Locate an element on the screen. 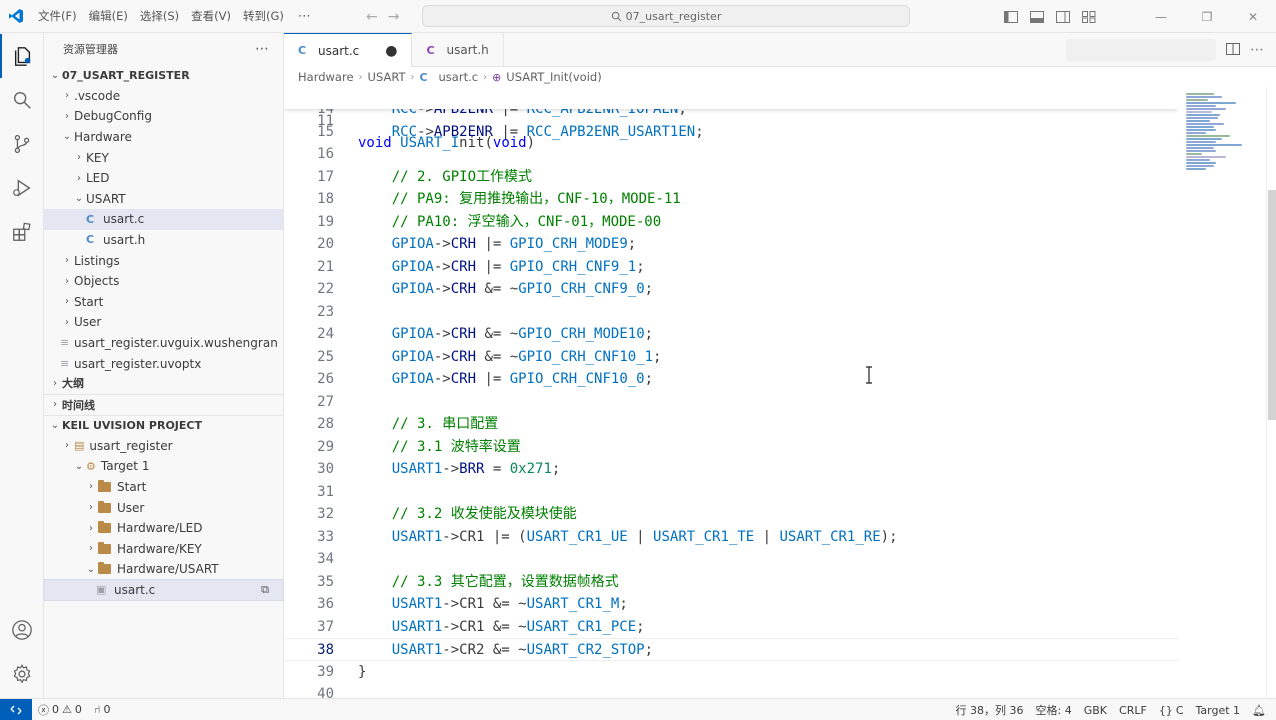 The height and width of the screenshot is (720, 1276). notifications-bell-icon: 🔔︎ is located at coordinates (1261, 710).